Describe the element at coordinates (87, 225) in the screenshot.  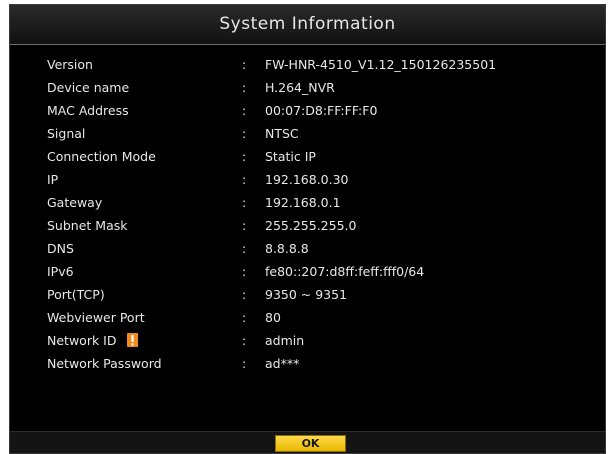
I see `subnet-mask-label: Subnet Mask` at that location.